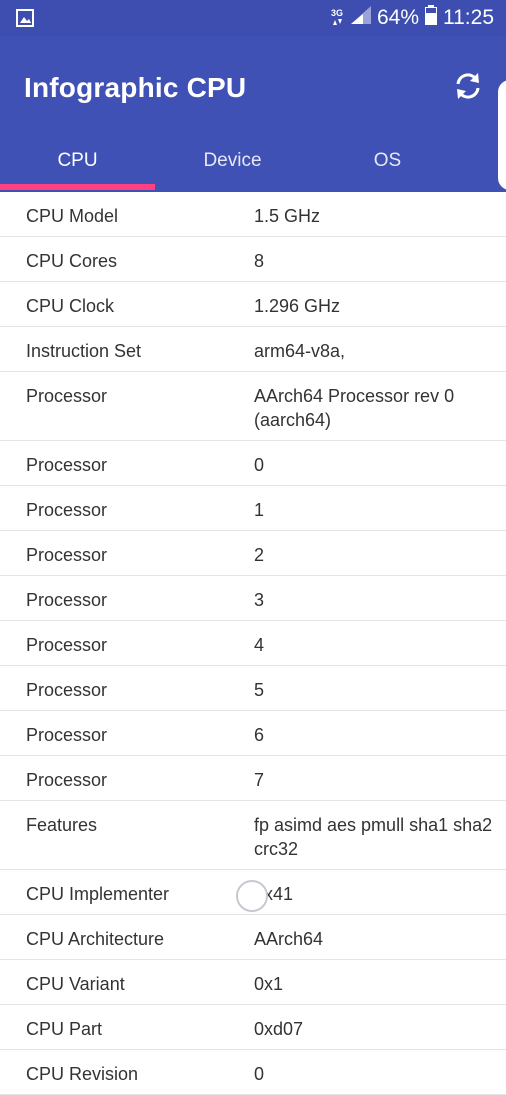  I want to click on battery-icon, so click(431, 18).